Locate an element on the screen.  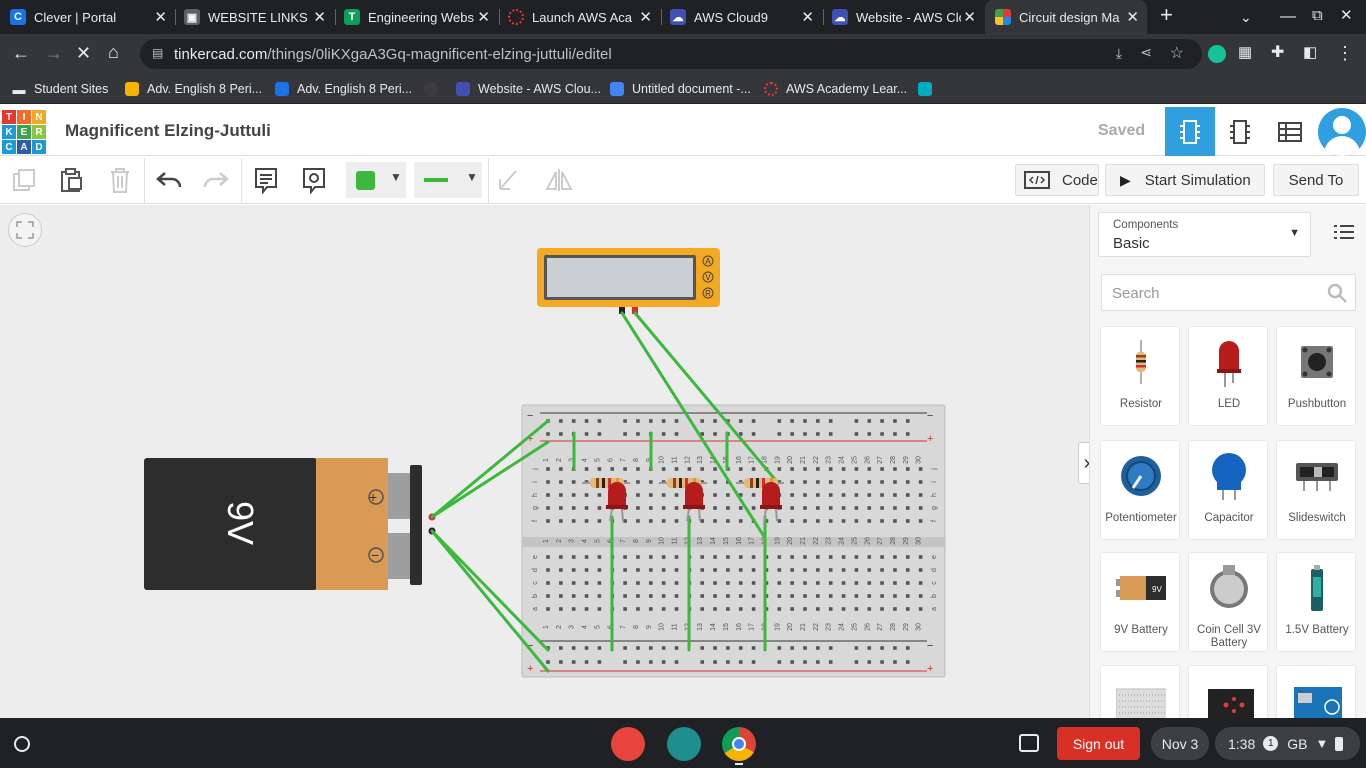
tab-engineering: T Engineering Webs ✕ is located at coordinates (417, 17).